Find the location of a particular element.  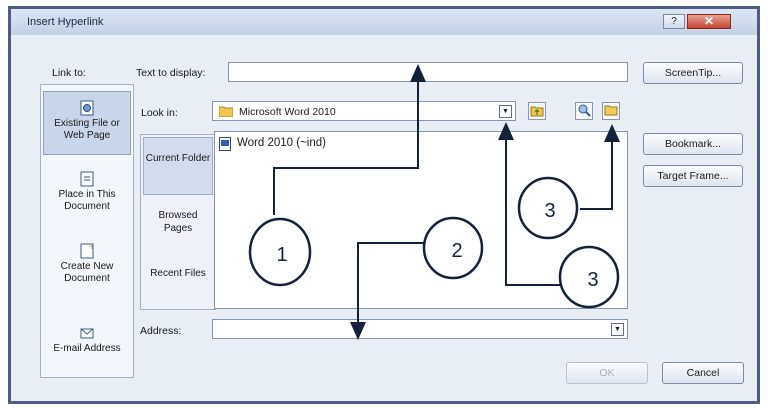

callout-label-1: 1 is located at coordinates (281, 255).